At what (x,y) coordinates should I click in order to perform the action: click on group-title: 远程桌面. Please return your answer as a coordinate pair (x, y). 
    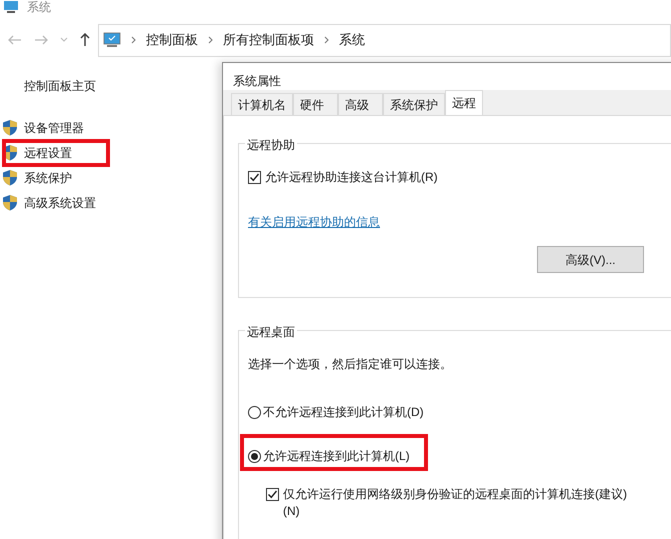
    Looking at the image, I should click on (271, 332).